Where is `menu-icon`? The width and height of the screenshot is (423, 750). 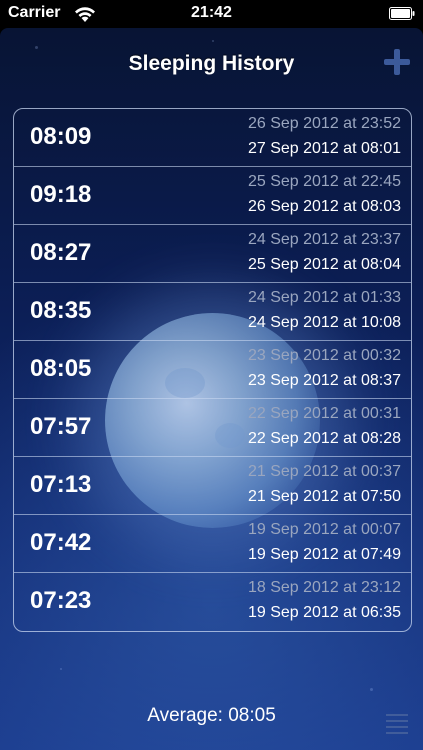
menu-icon is located at coordinates (397, 722).